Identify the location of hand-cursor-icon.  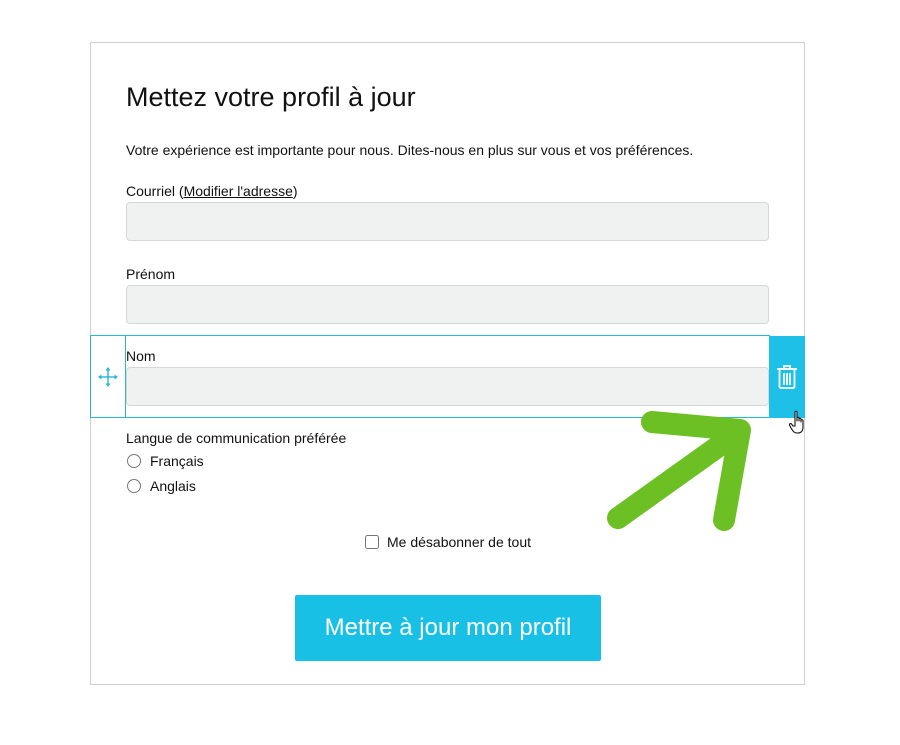
(796, 422).